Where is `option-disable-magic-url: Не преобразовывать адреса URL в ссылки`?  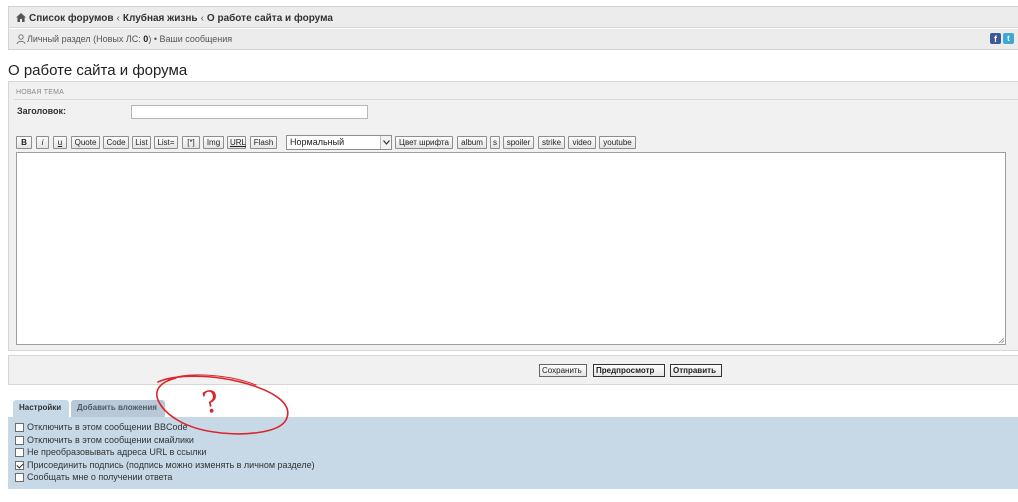
option-disable-magic-url: Не преобразовывать адреса URL в ссылки is located at coordinates (110, 452).